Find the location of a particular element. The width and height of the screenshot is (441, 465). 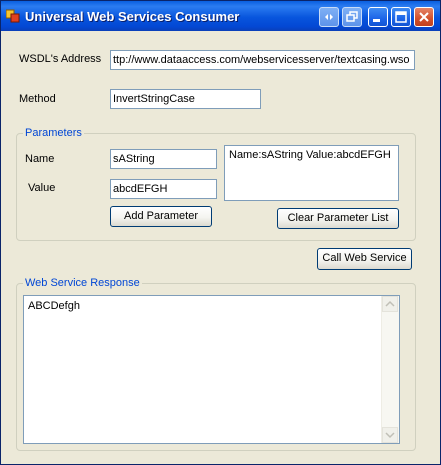

call-web-service-button: Call Web Service is located at coordinates (364, 259).